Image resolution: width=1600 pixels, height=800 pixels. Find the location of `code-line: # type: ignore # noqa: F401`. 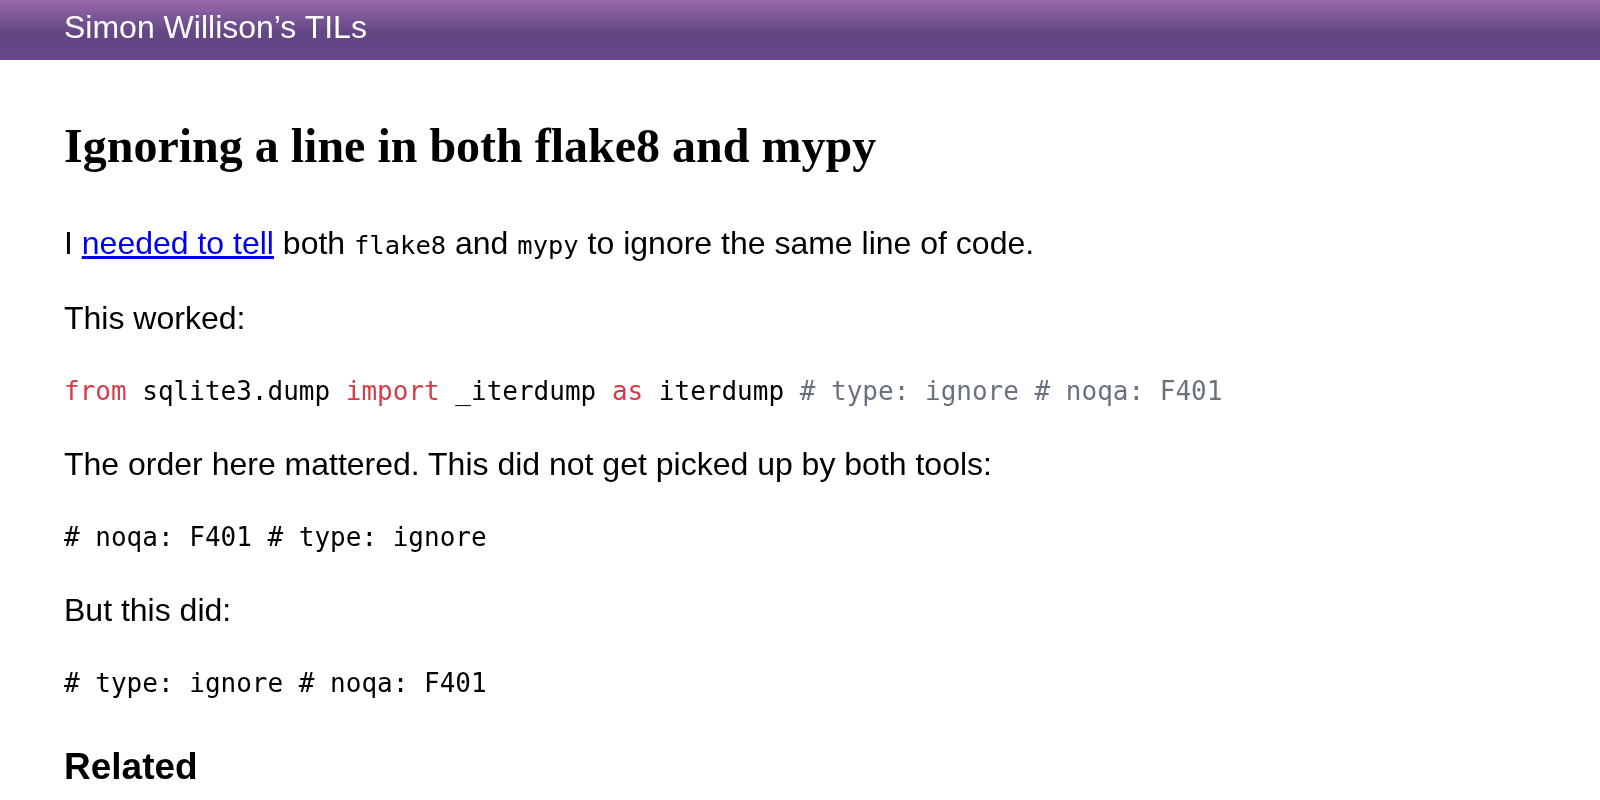

code-line: # type: ignore # noqa: F401 is located at coordinates (276, 683).